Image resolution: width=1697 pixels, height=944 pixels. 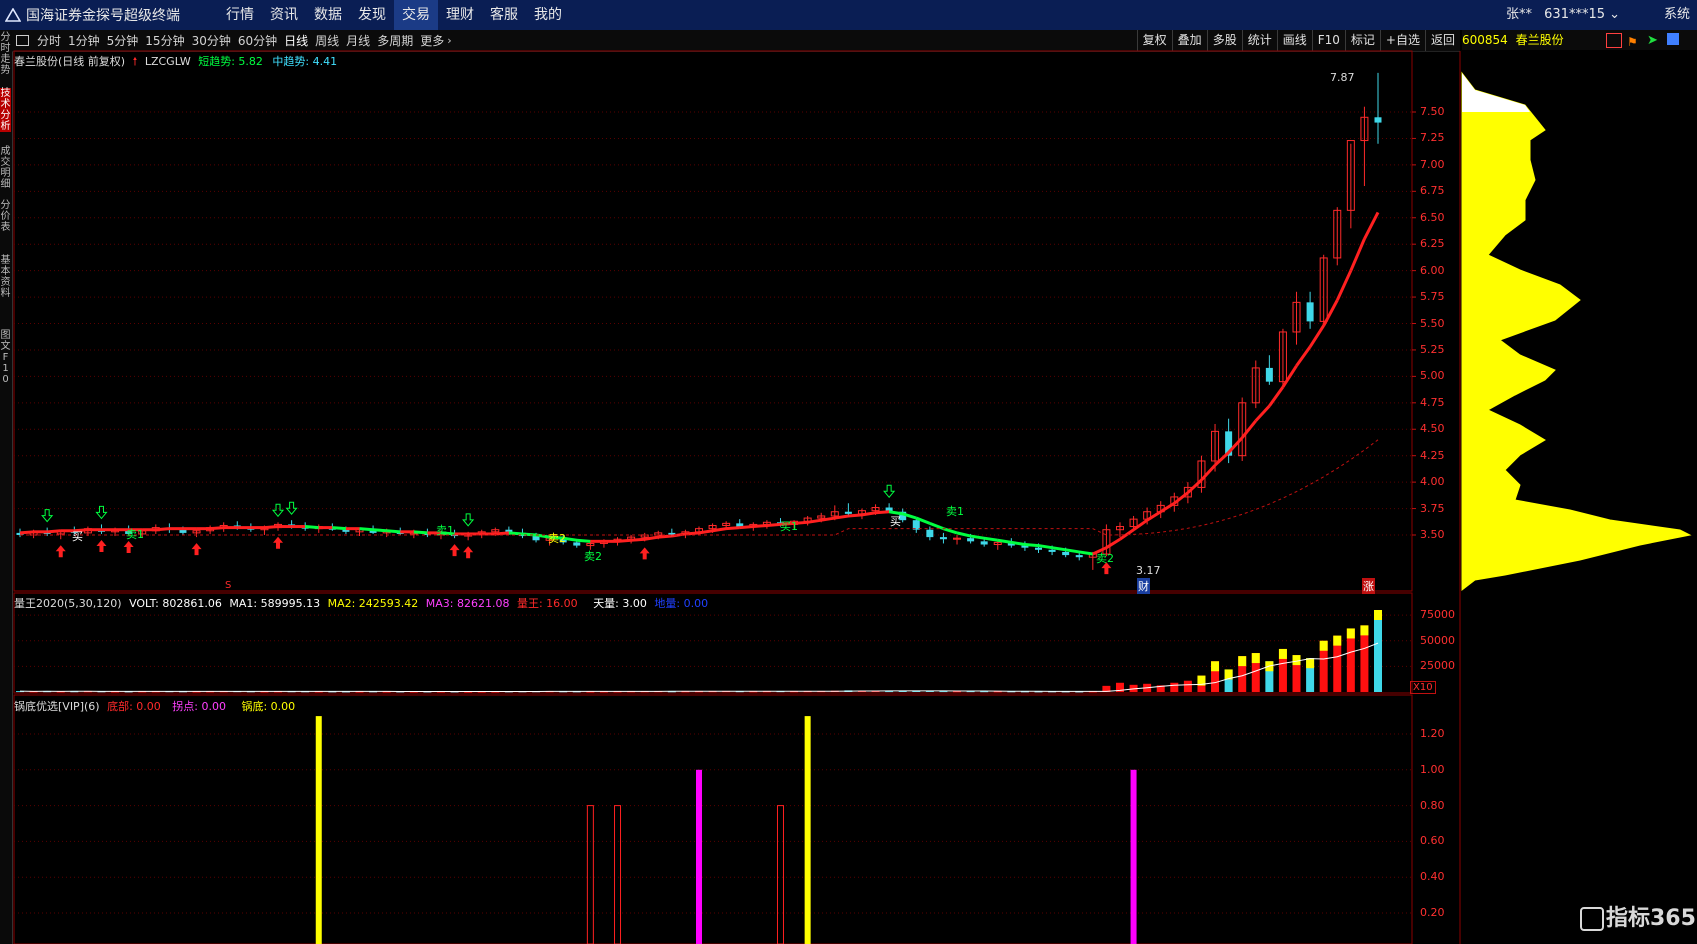 What do you see at coordinates (1432, 164) in the screenshot?
I see `price-tick-label: 7.00` at bounding box center [1432, 164].